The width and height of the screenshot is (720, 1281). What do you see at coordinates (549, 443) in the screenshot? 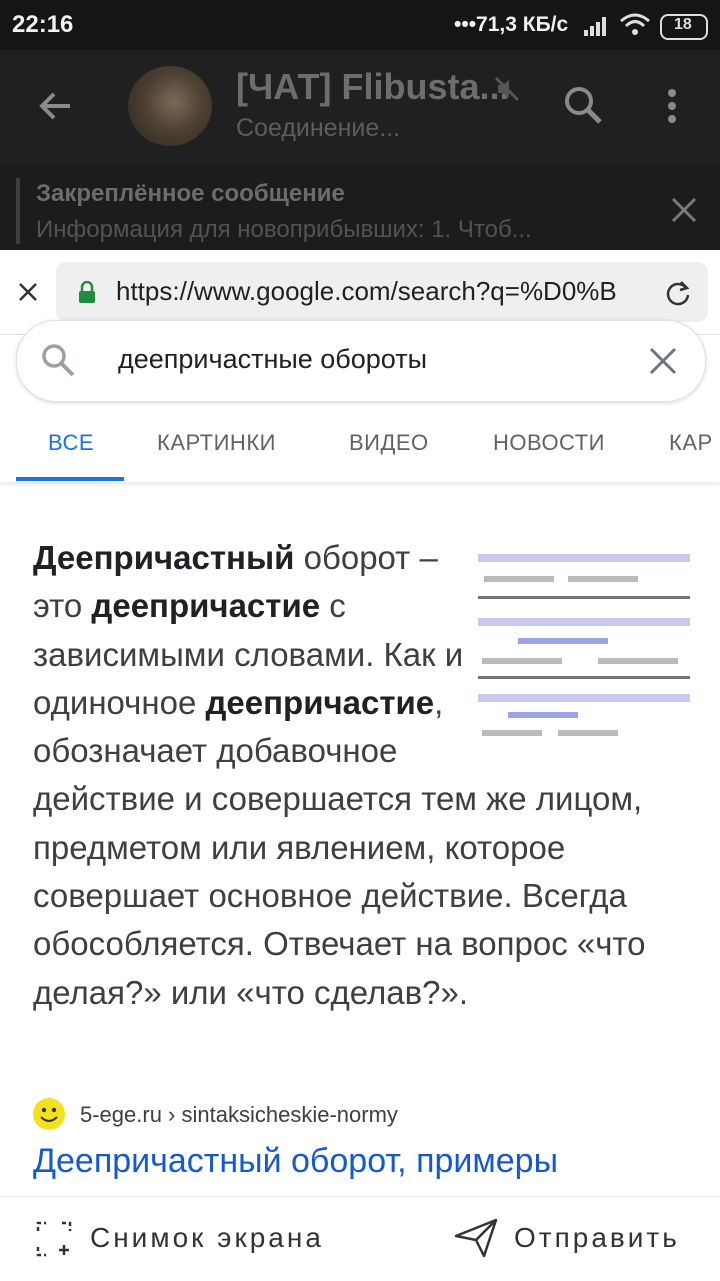
I see `tab-news: НОВОСТИ` at bounding box center [549, 443].